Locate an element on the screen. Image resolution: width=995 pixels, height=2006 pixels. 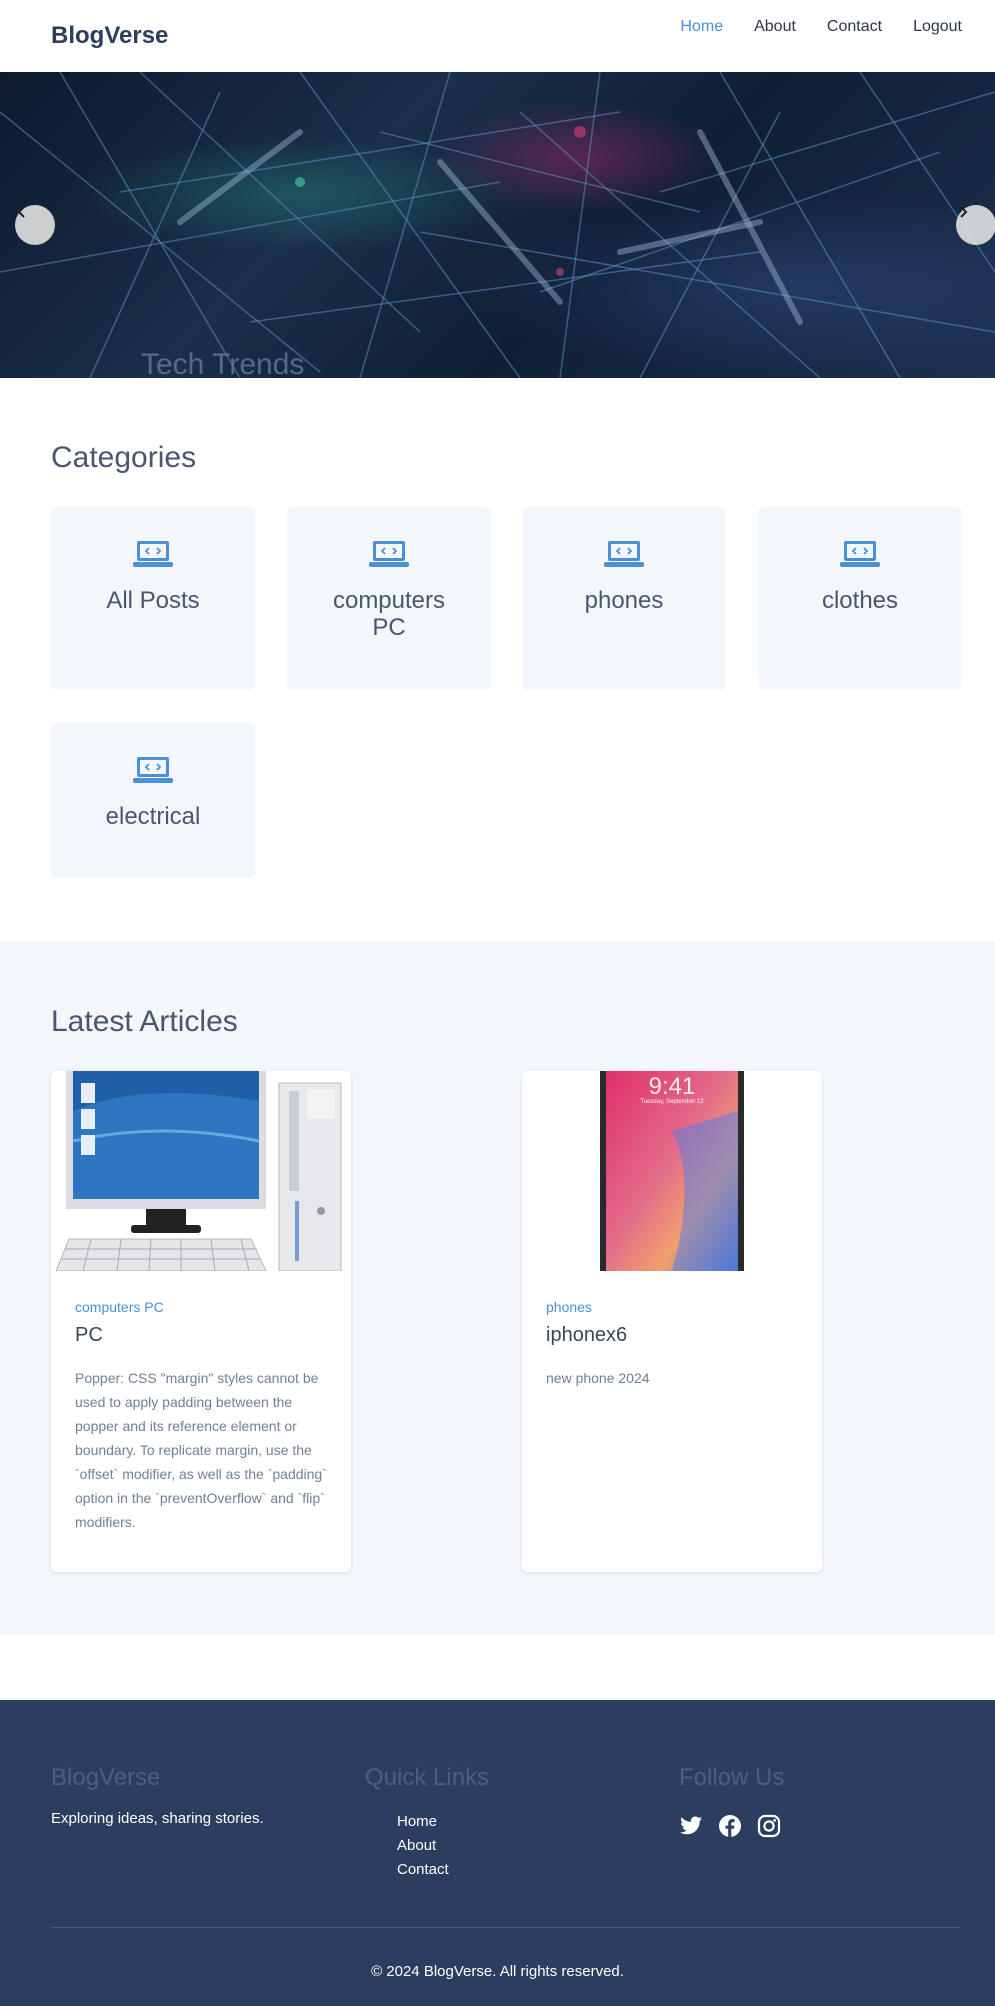
nav-link-home: Home is located at coordinates (701, 27).